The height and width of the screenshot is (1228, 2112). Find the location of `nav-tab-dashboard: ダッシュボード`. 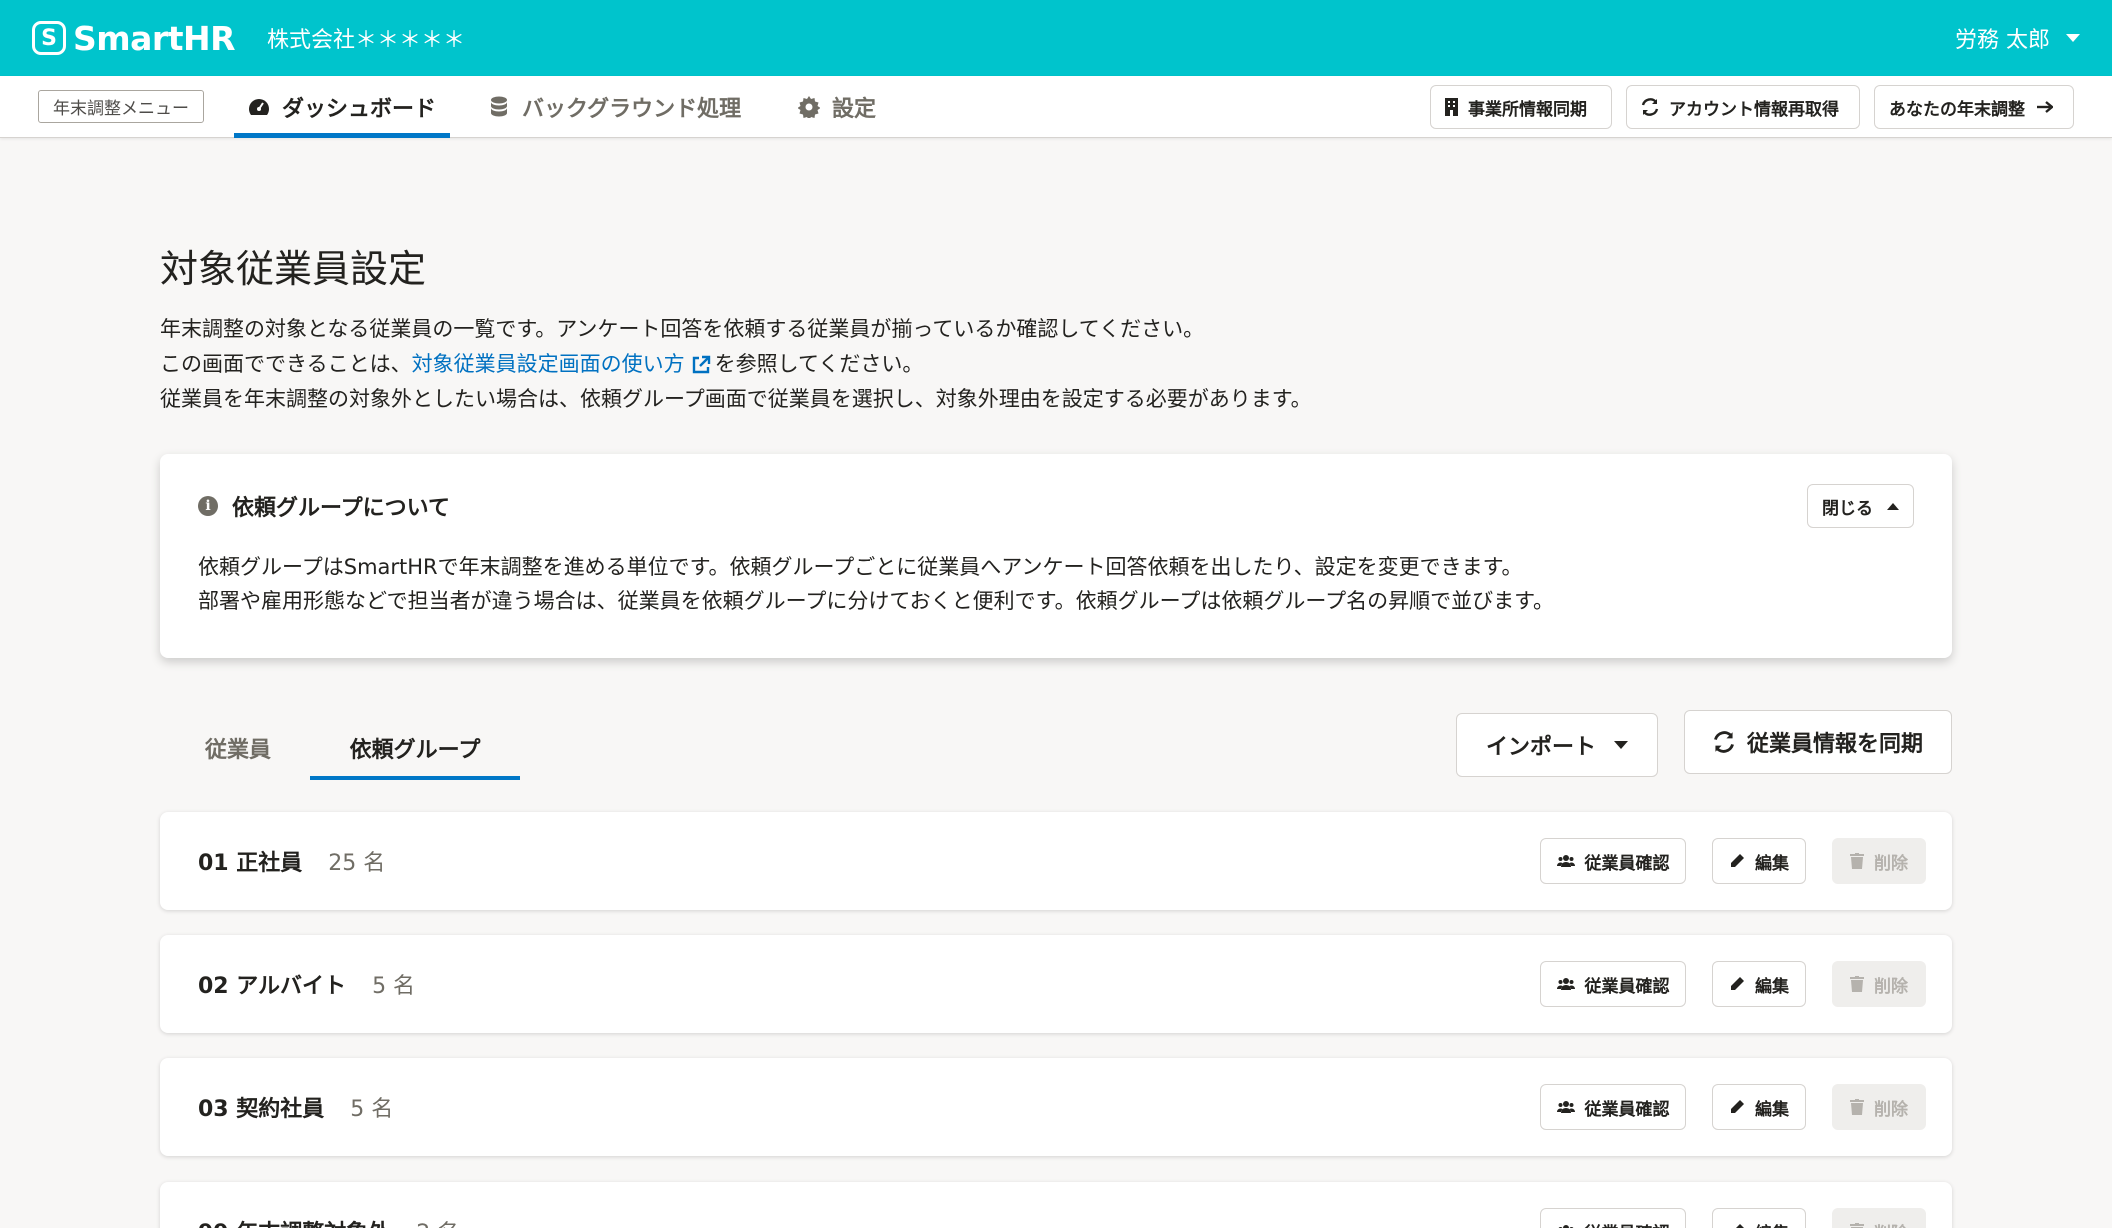

nav-tab-dashboard: ダッシュボード is located at coordinates (342, 107).